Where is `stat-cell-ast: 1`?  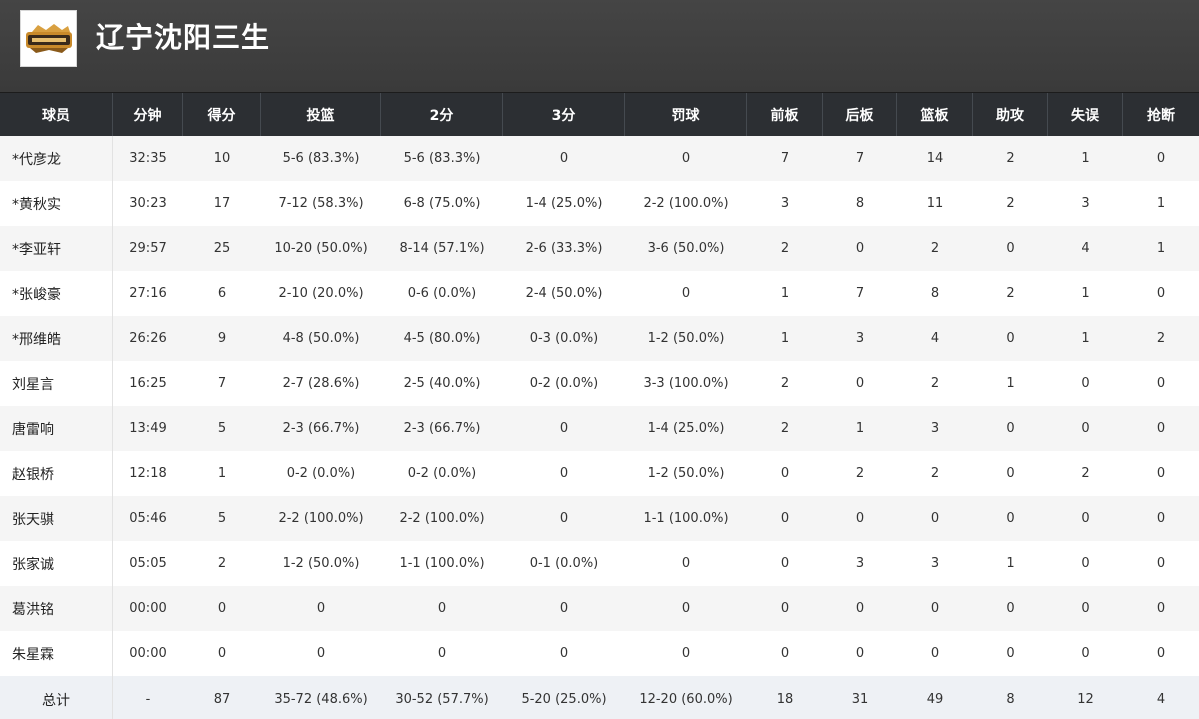
stat-cell-ast: 1 is located at coordinates (1010, 563).